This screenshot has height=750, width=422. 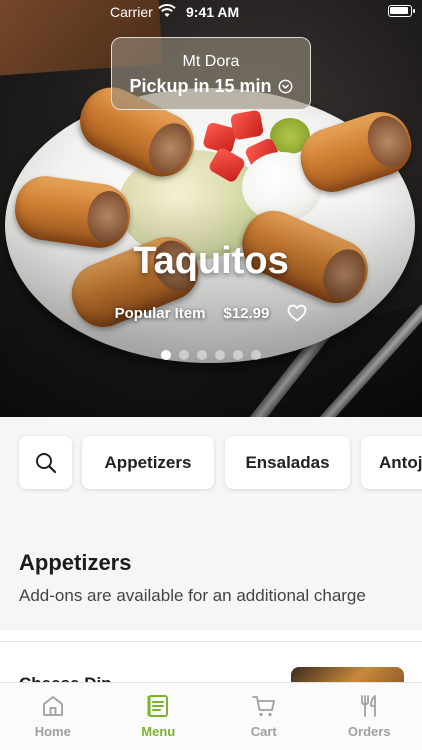 I want to click on heart-icon, so click(x=297, y=313).